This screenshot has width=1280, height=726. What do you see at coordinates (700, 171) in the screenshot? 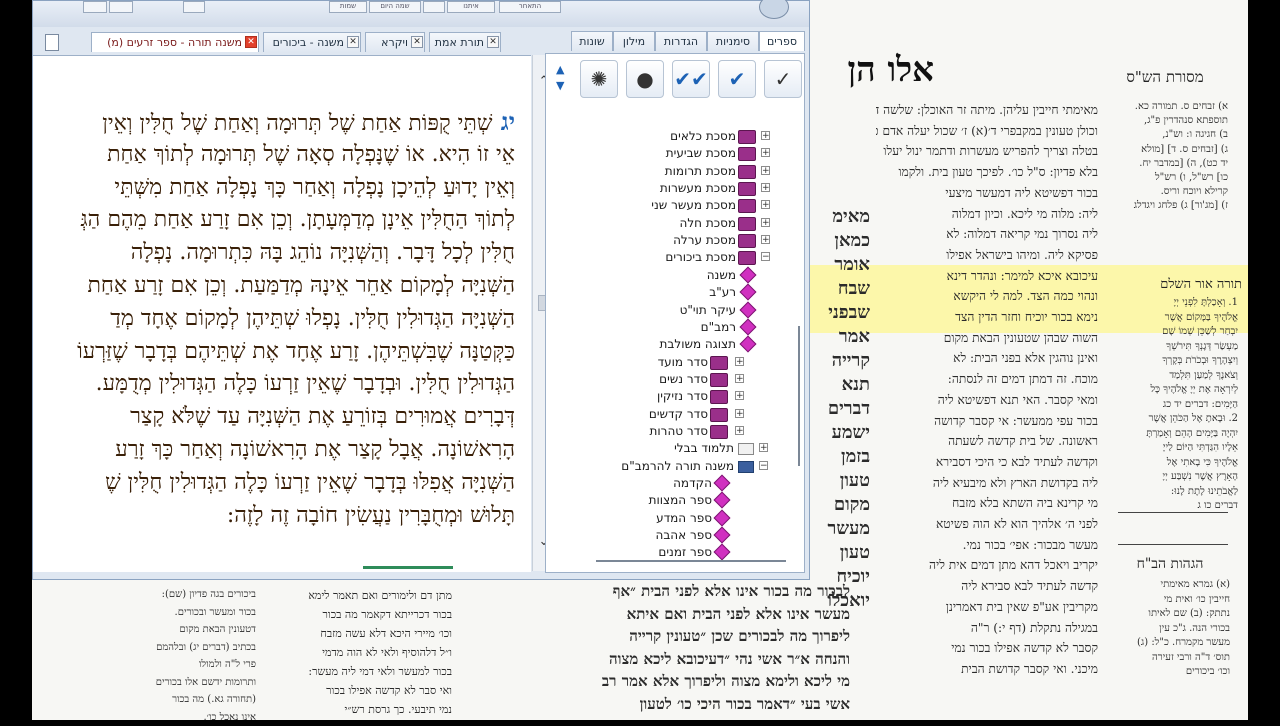
I see `tree-item-label: מסכת תרומות` at bounding box center [700, 171].